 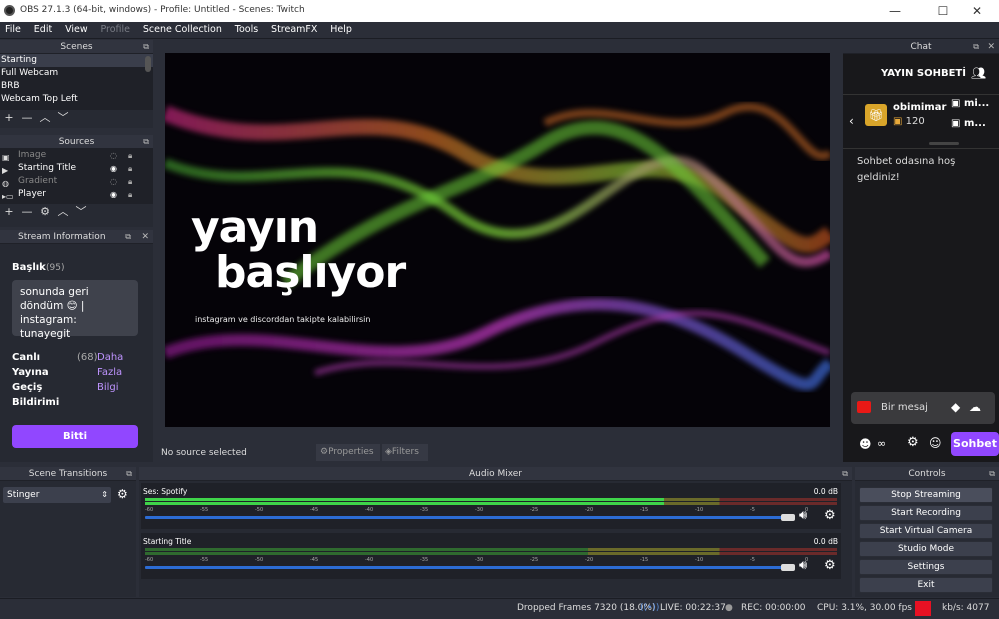 I want to click on gift-icon: ▣, so click(x=957, y=103).